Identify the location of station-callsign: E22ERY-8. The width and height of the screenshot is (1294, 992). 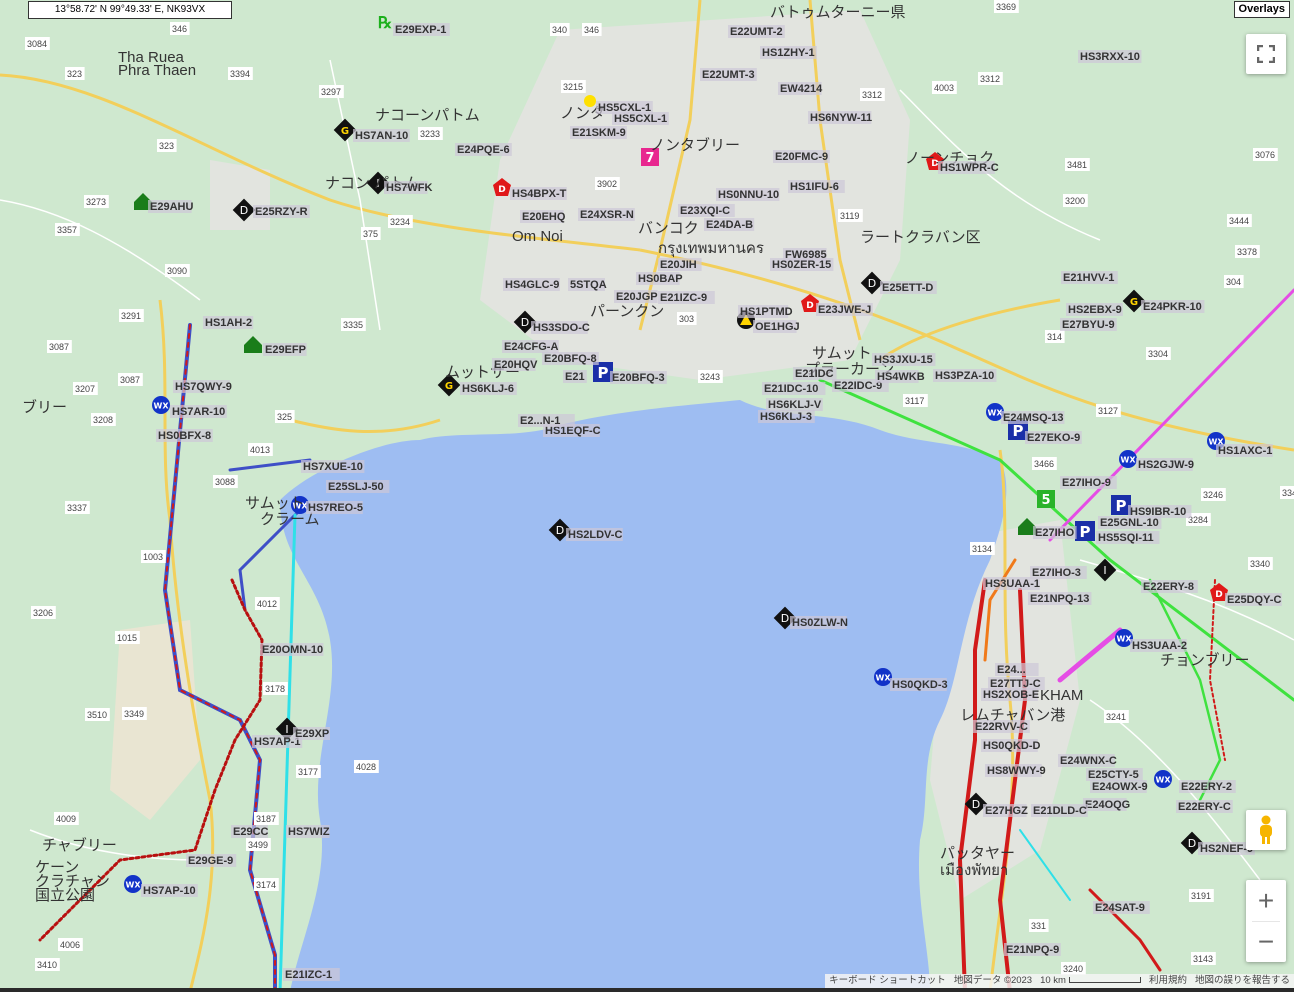
(1169, 586).